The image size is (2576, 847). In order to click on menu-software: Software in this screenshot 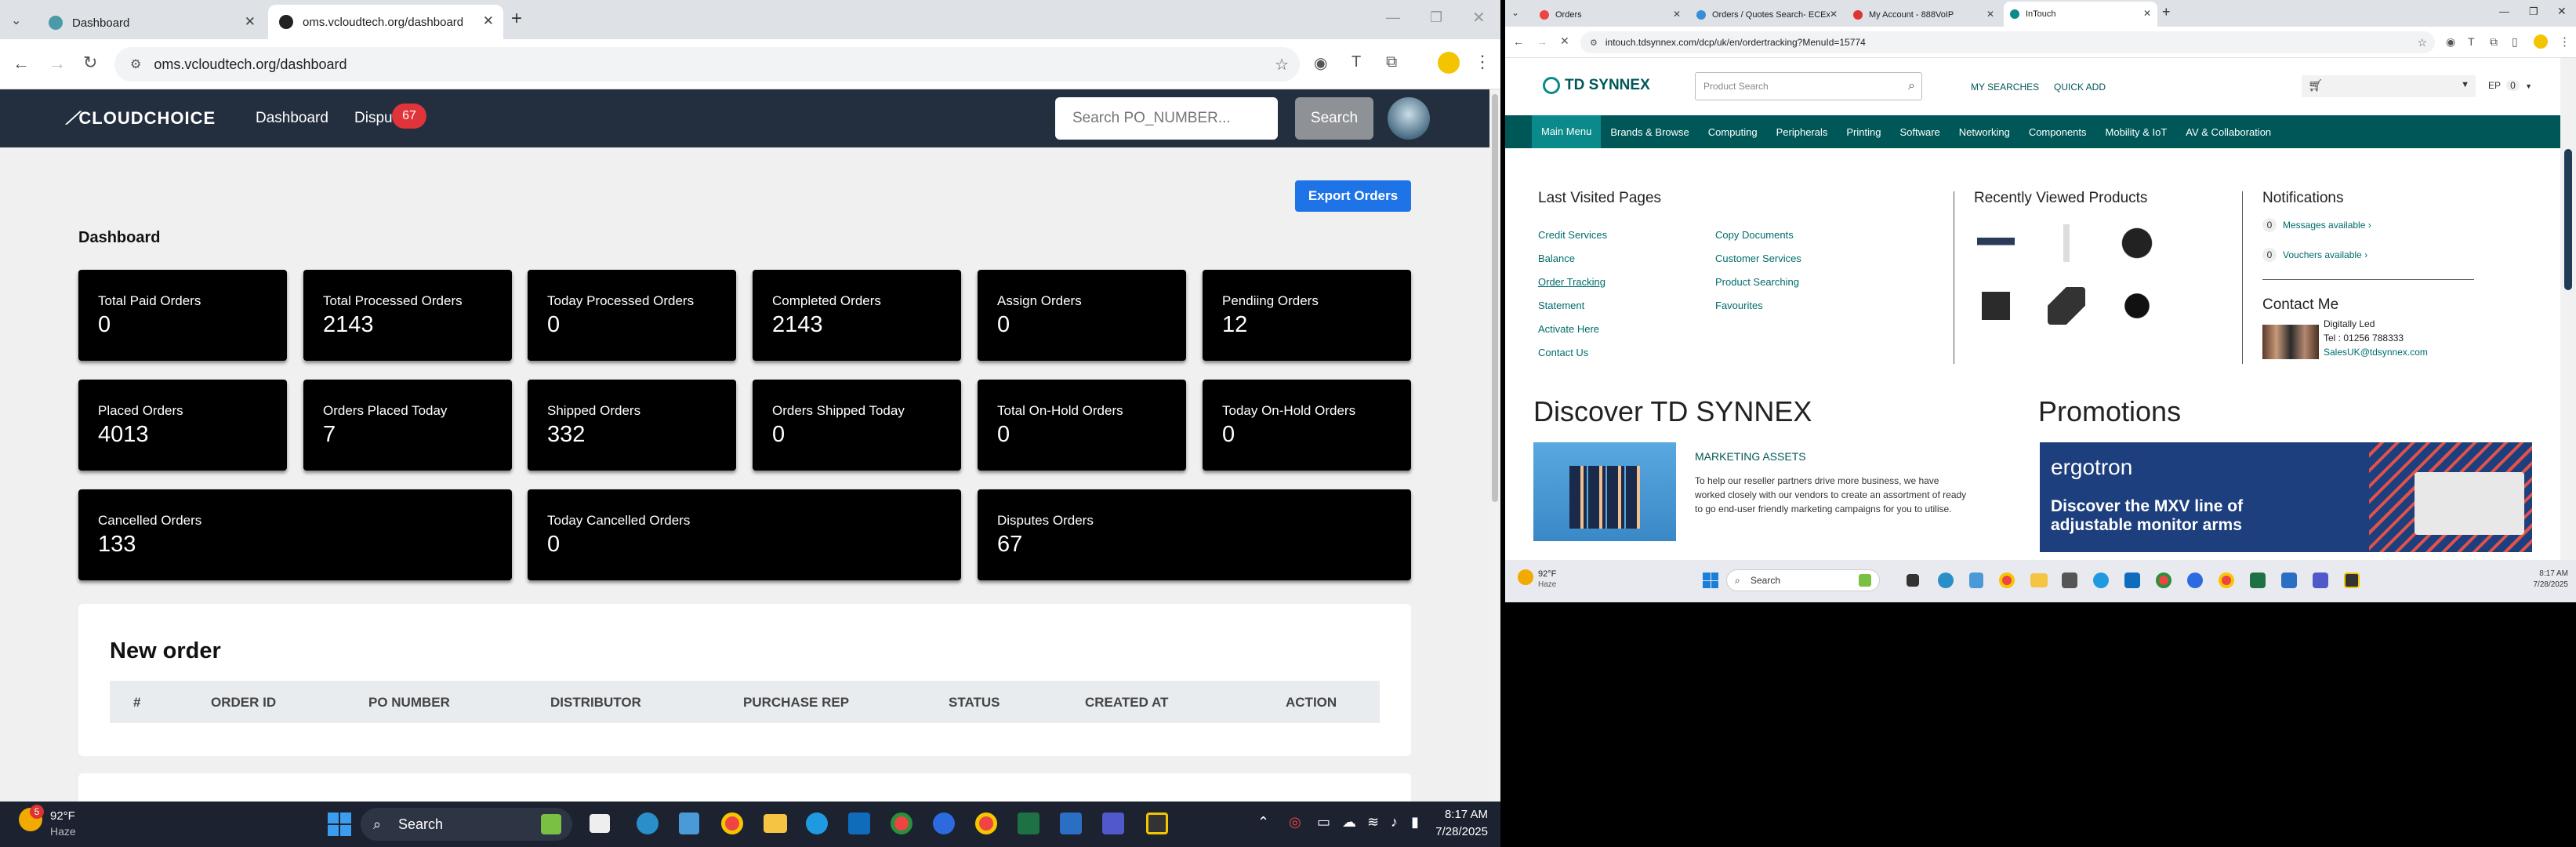, I will do `click(1920, 132)`.